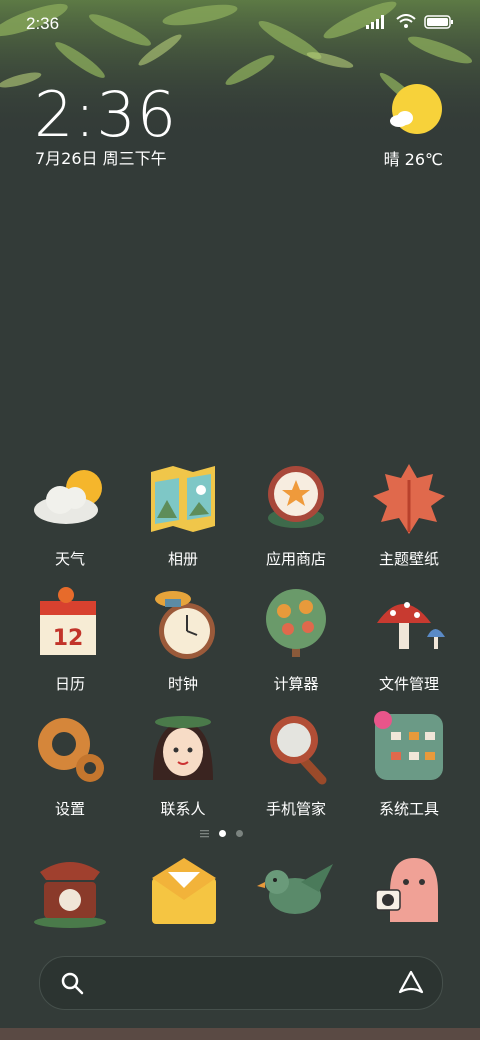 This screenshot has height=1040, width=480. Describe the element at coordinates (413, 158) in the screenshot. I see `weather-text: 晴 26℃` at that location.